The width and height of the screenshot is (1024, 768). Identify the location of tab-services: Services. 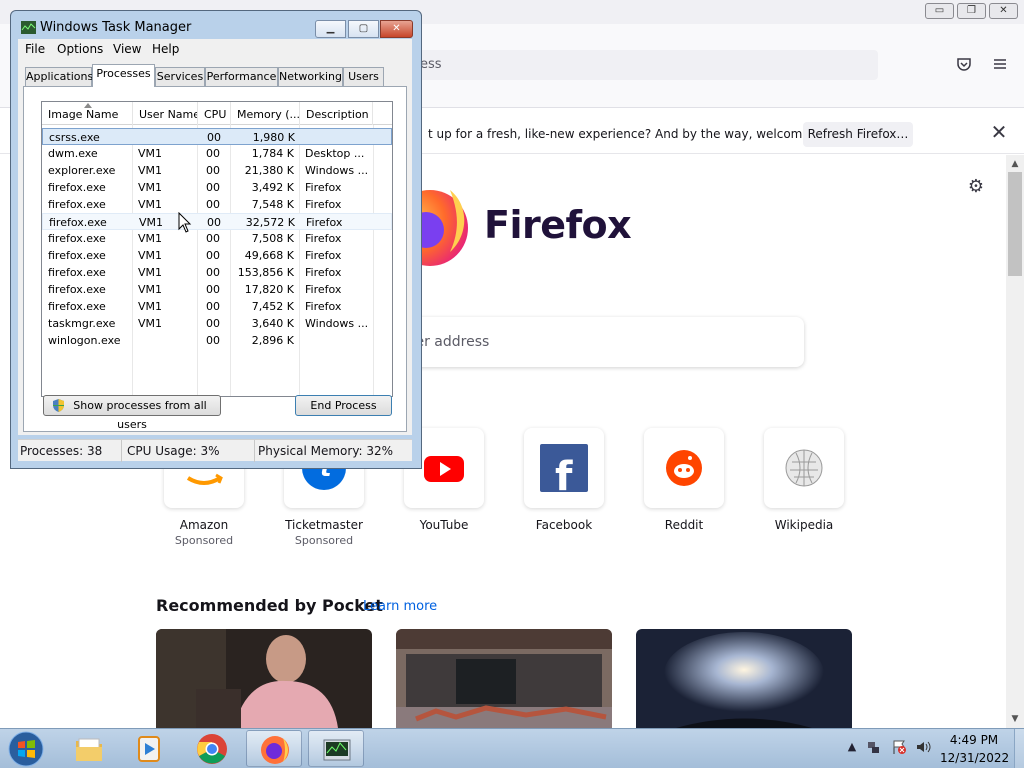
(180, 76).